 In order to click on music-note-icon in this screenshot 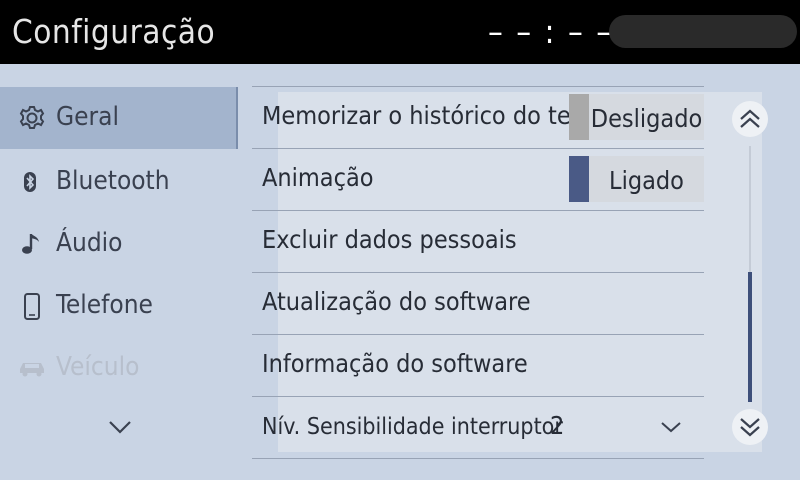, I will do `click(32, 244)`.